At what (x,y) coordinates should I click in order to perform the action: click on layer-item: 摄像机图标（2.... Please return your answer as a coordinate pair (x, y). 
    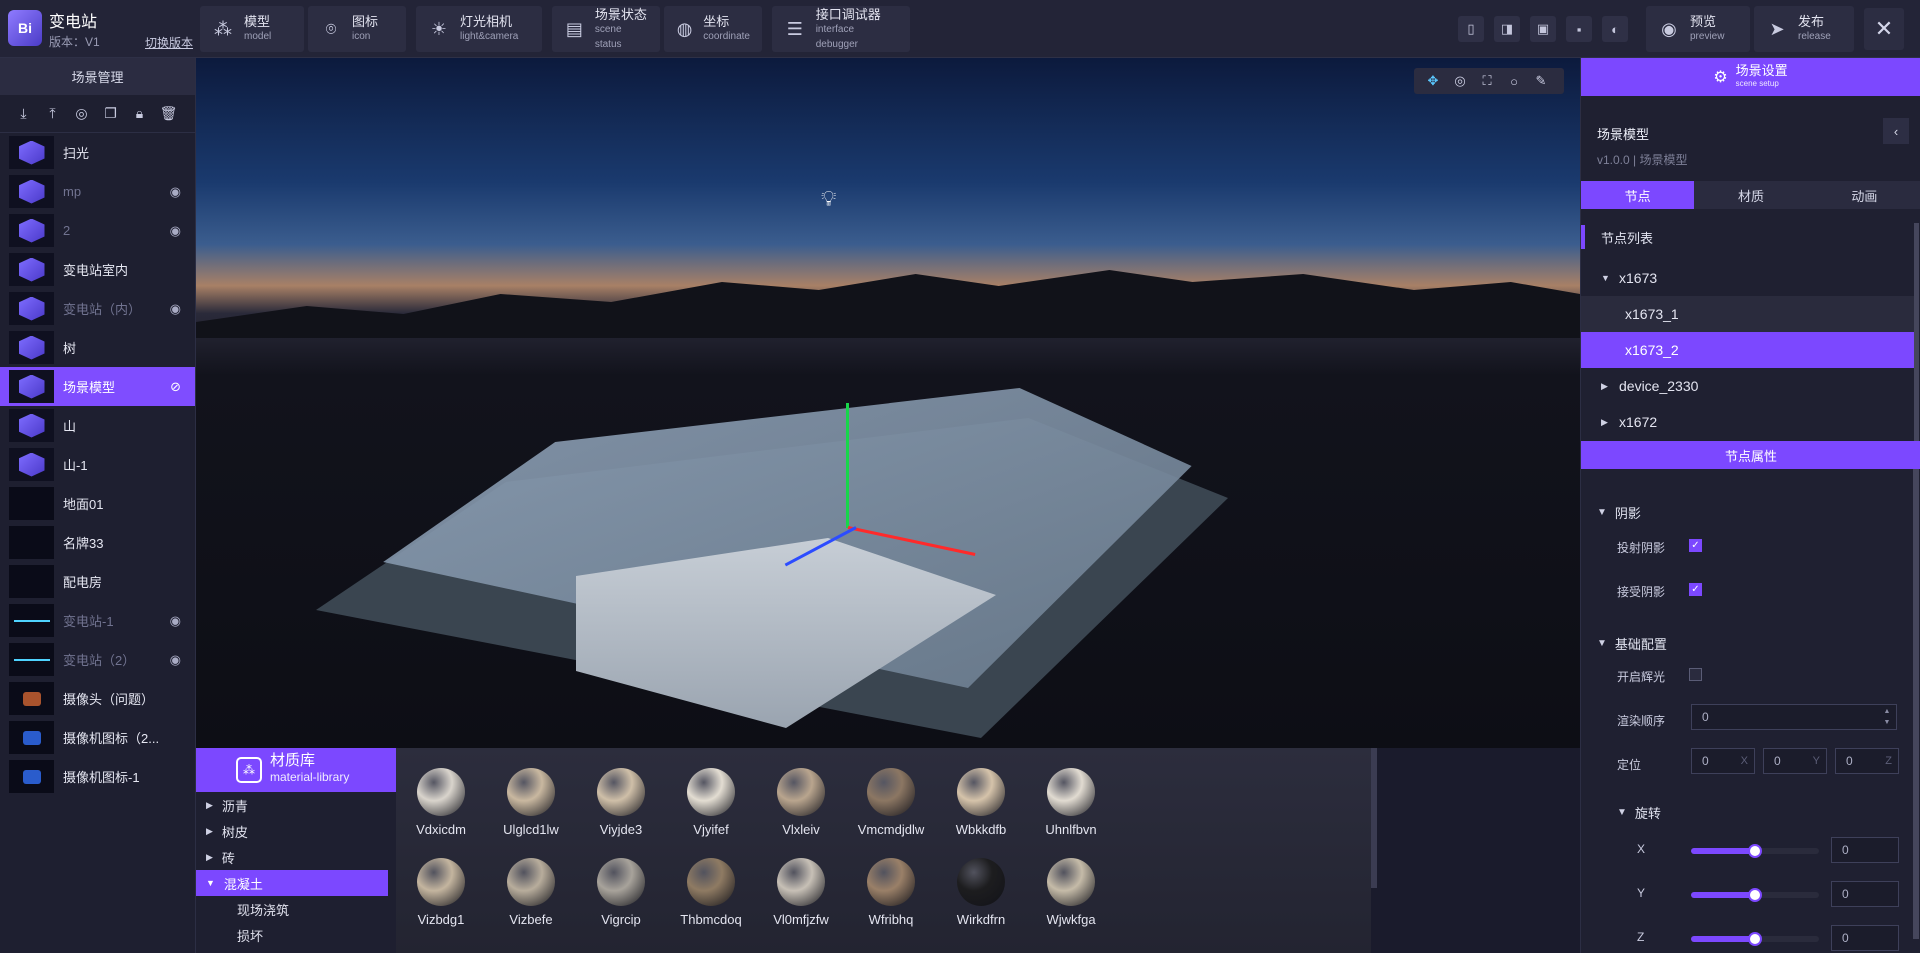
    Looking at the image, I should click on (97, 737).